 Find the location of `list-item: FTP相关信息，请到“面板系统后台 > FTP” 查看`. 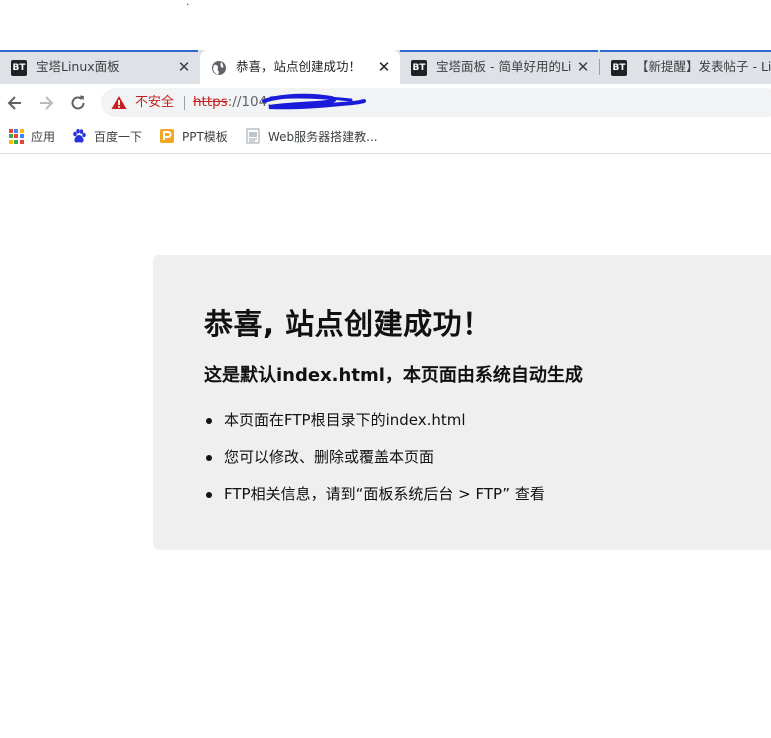

list-item: FTP相关信息，请到“面板系统后台 > FTP” 查看 is located at coordinates (374, 501).